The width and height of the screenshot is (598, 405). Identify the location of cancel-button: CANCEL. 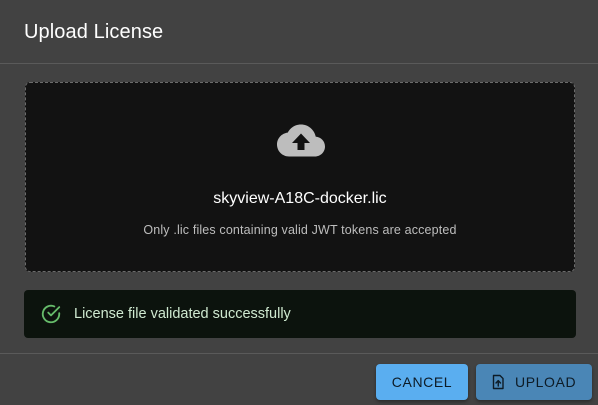
(422, 382).